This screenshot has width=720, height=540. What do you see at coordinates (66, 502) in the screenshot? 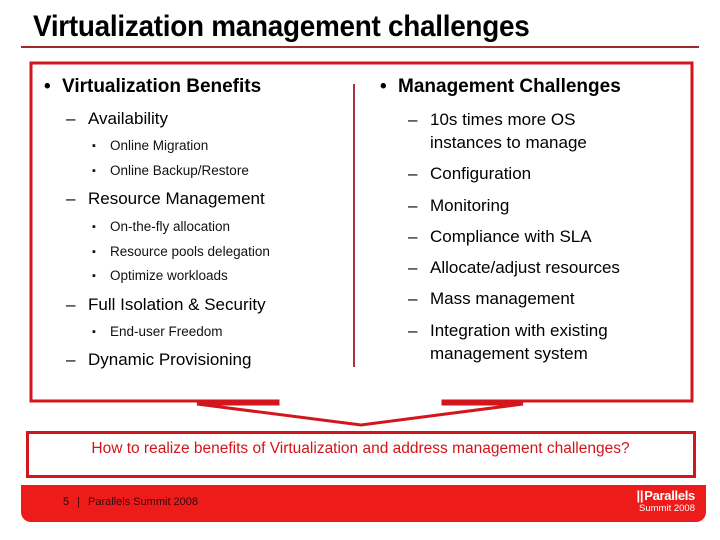
I see `page-number: 5` at bounding box center [66, 502].